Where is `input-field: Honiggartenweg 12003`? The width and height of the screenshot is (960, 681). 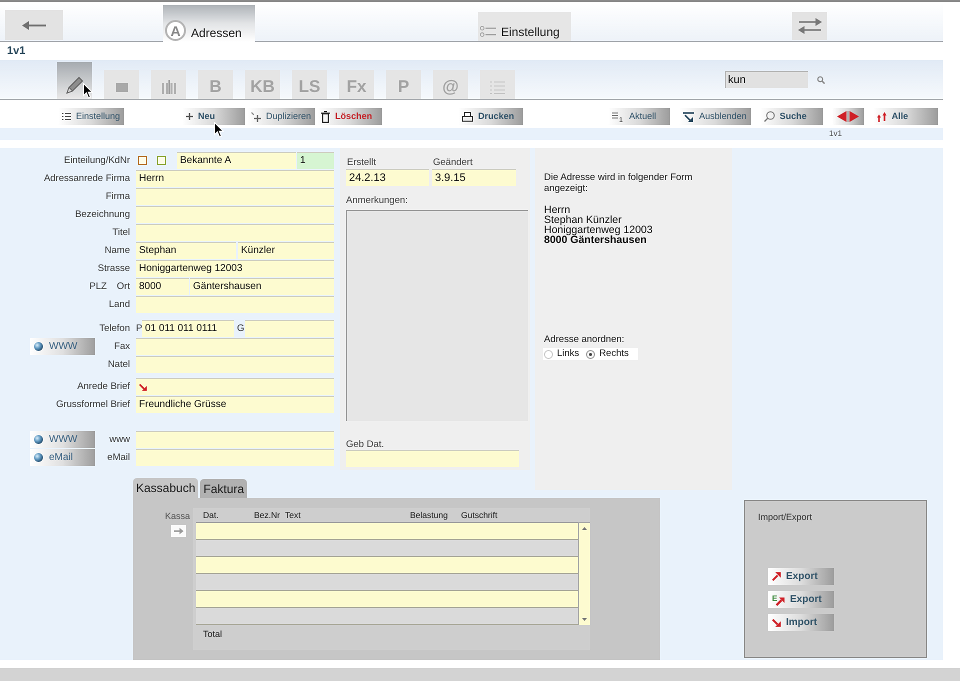 input-field: Honiggartenweg 12003 is located at coordinates (235, 268).